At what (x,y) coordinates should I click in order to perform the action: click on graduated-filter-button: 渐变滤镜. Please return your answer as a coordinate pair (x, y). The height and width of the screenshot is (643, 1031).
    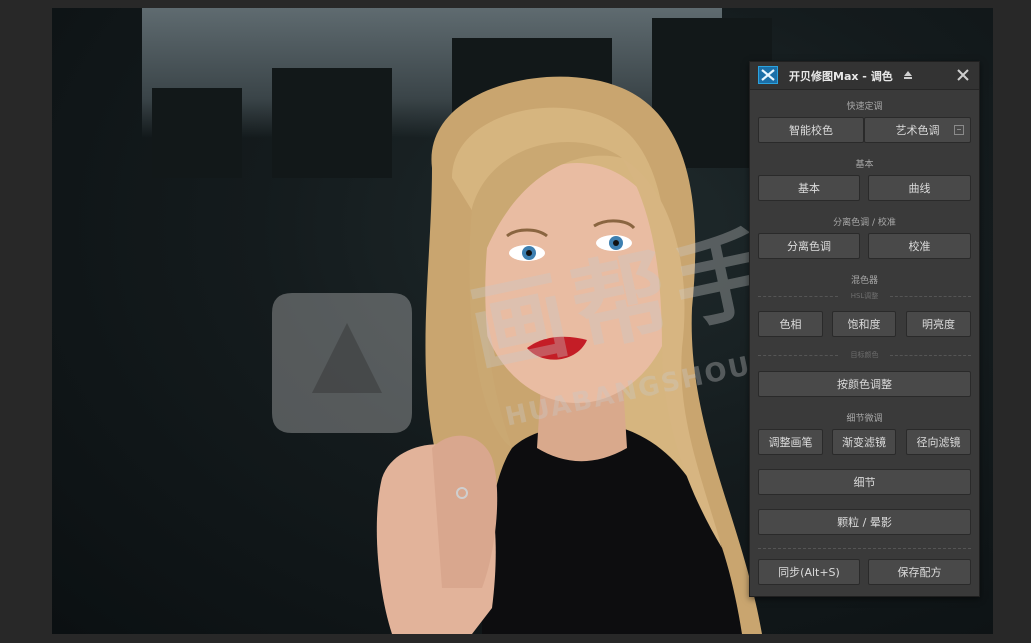
    Looking at the image, I should click on (864, 442).